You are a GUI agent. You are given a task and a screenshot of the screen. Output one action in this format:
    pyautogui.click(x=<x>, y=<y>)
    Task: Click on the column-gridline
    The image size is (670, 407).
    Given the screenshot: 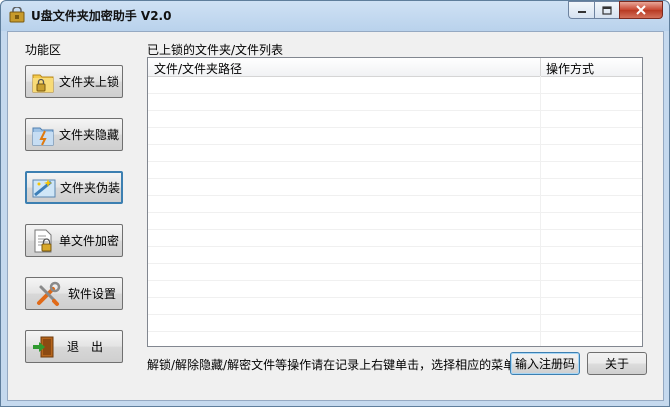 What is the action you would take?
    pyautogui.click(x=540, y=211)
    